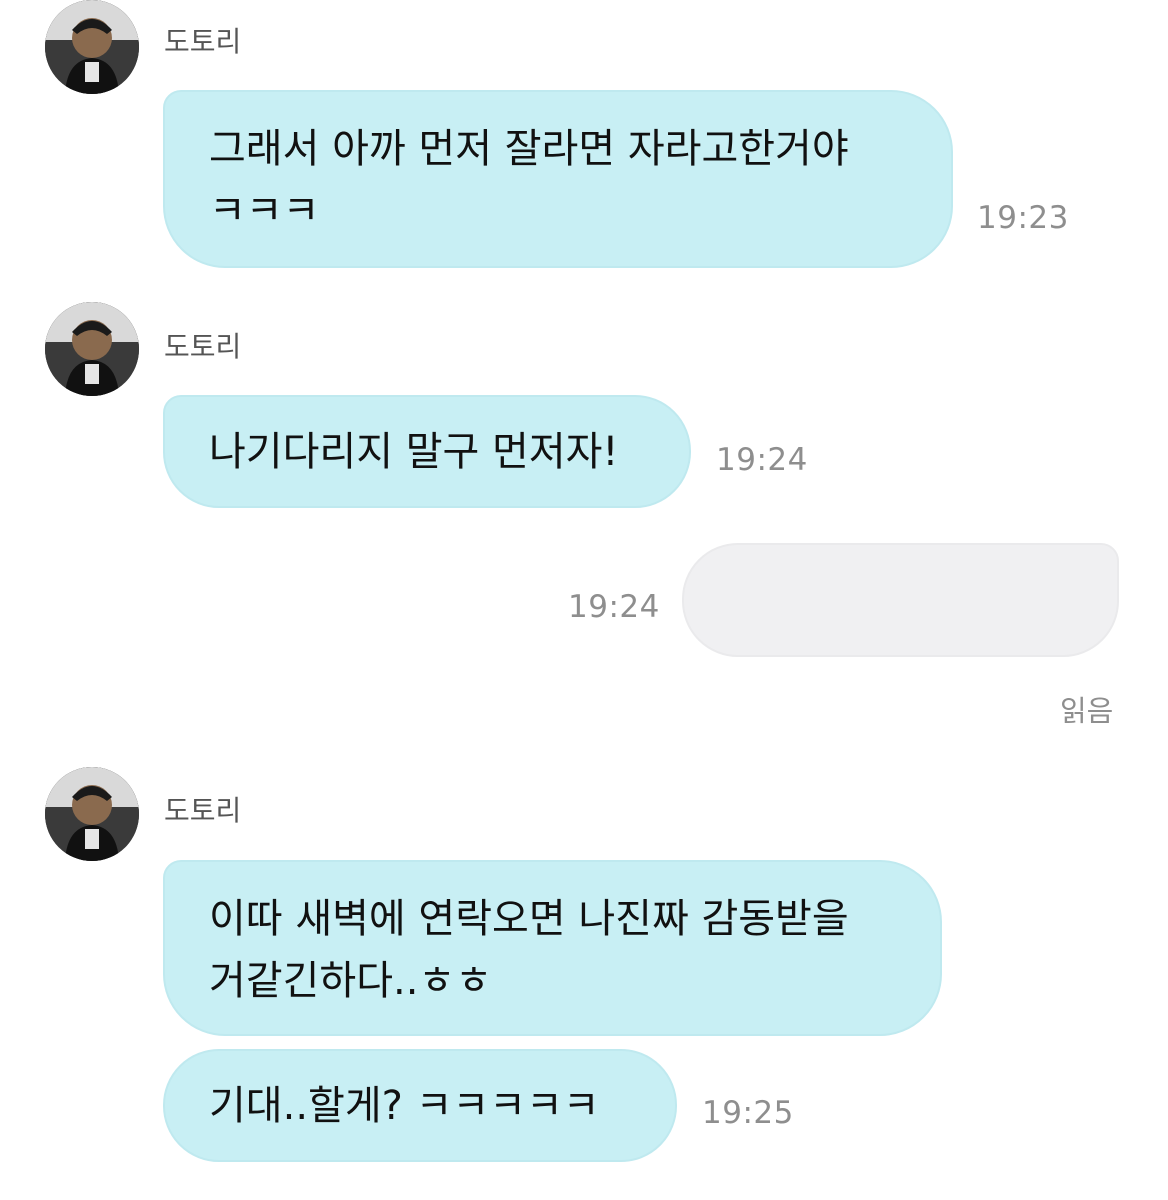  I want to click on message-line: 그래서 아까 먼저 잘라면 자라고한거야, so click(529, 149).